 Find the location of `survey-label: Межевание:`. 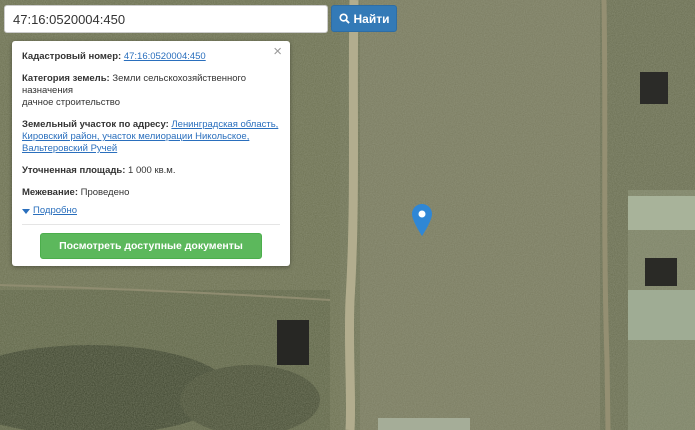

survey-label: Межевание: is located at coordinates (50, 192).